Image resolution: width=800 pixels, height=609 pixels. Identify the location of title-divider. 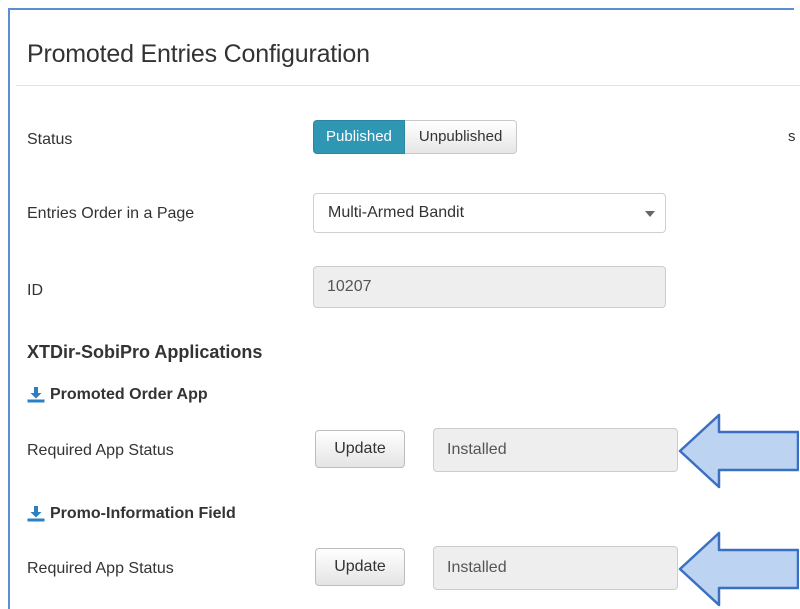
(408, 85).